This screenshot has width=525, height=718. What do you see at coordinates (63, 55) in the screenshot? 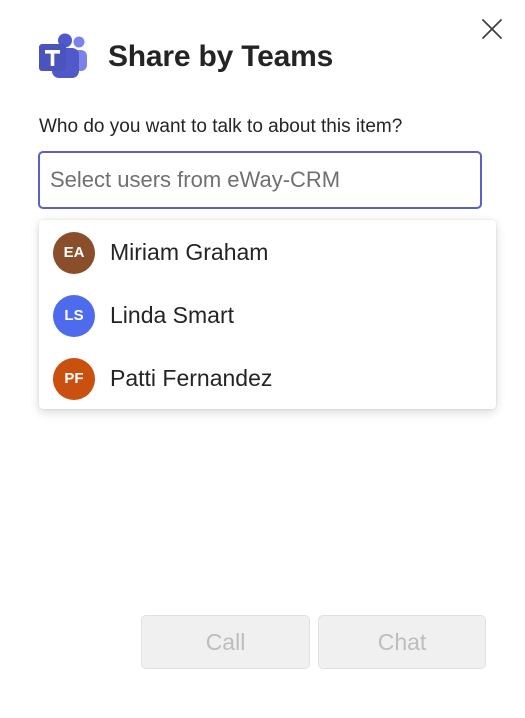
I see `teams-logo-icon` at bounding box center [63, 55].